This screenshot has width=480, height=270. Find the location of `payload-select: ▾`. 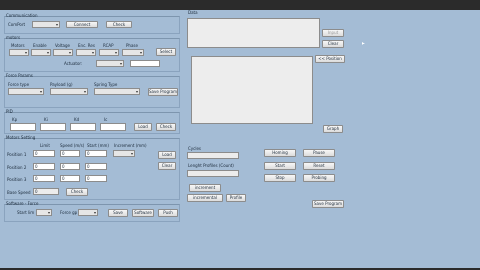

payload-select: ▾ is located at coordinates (69, 91).